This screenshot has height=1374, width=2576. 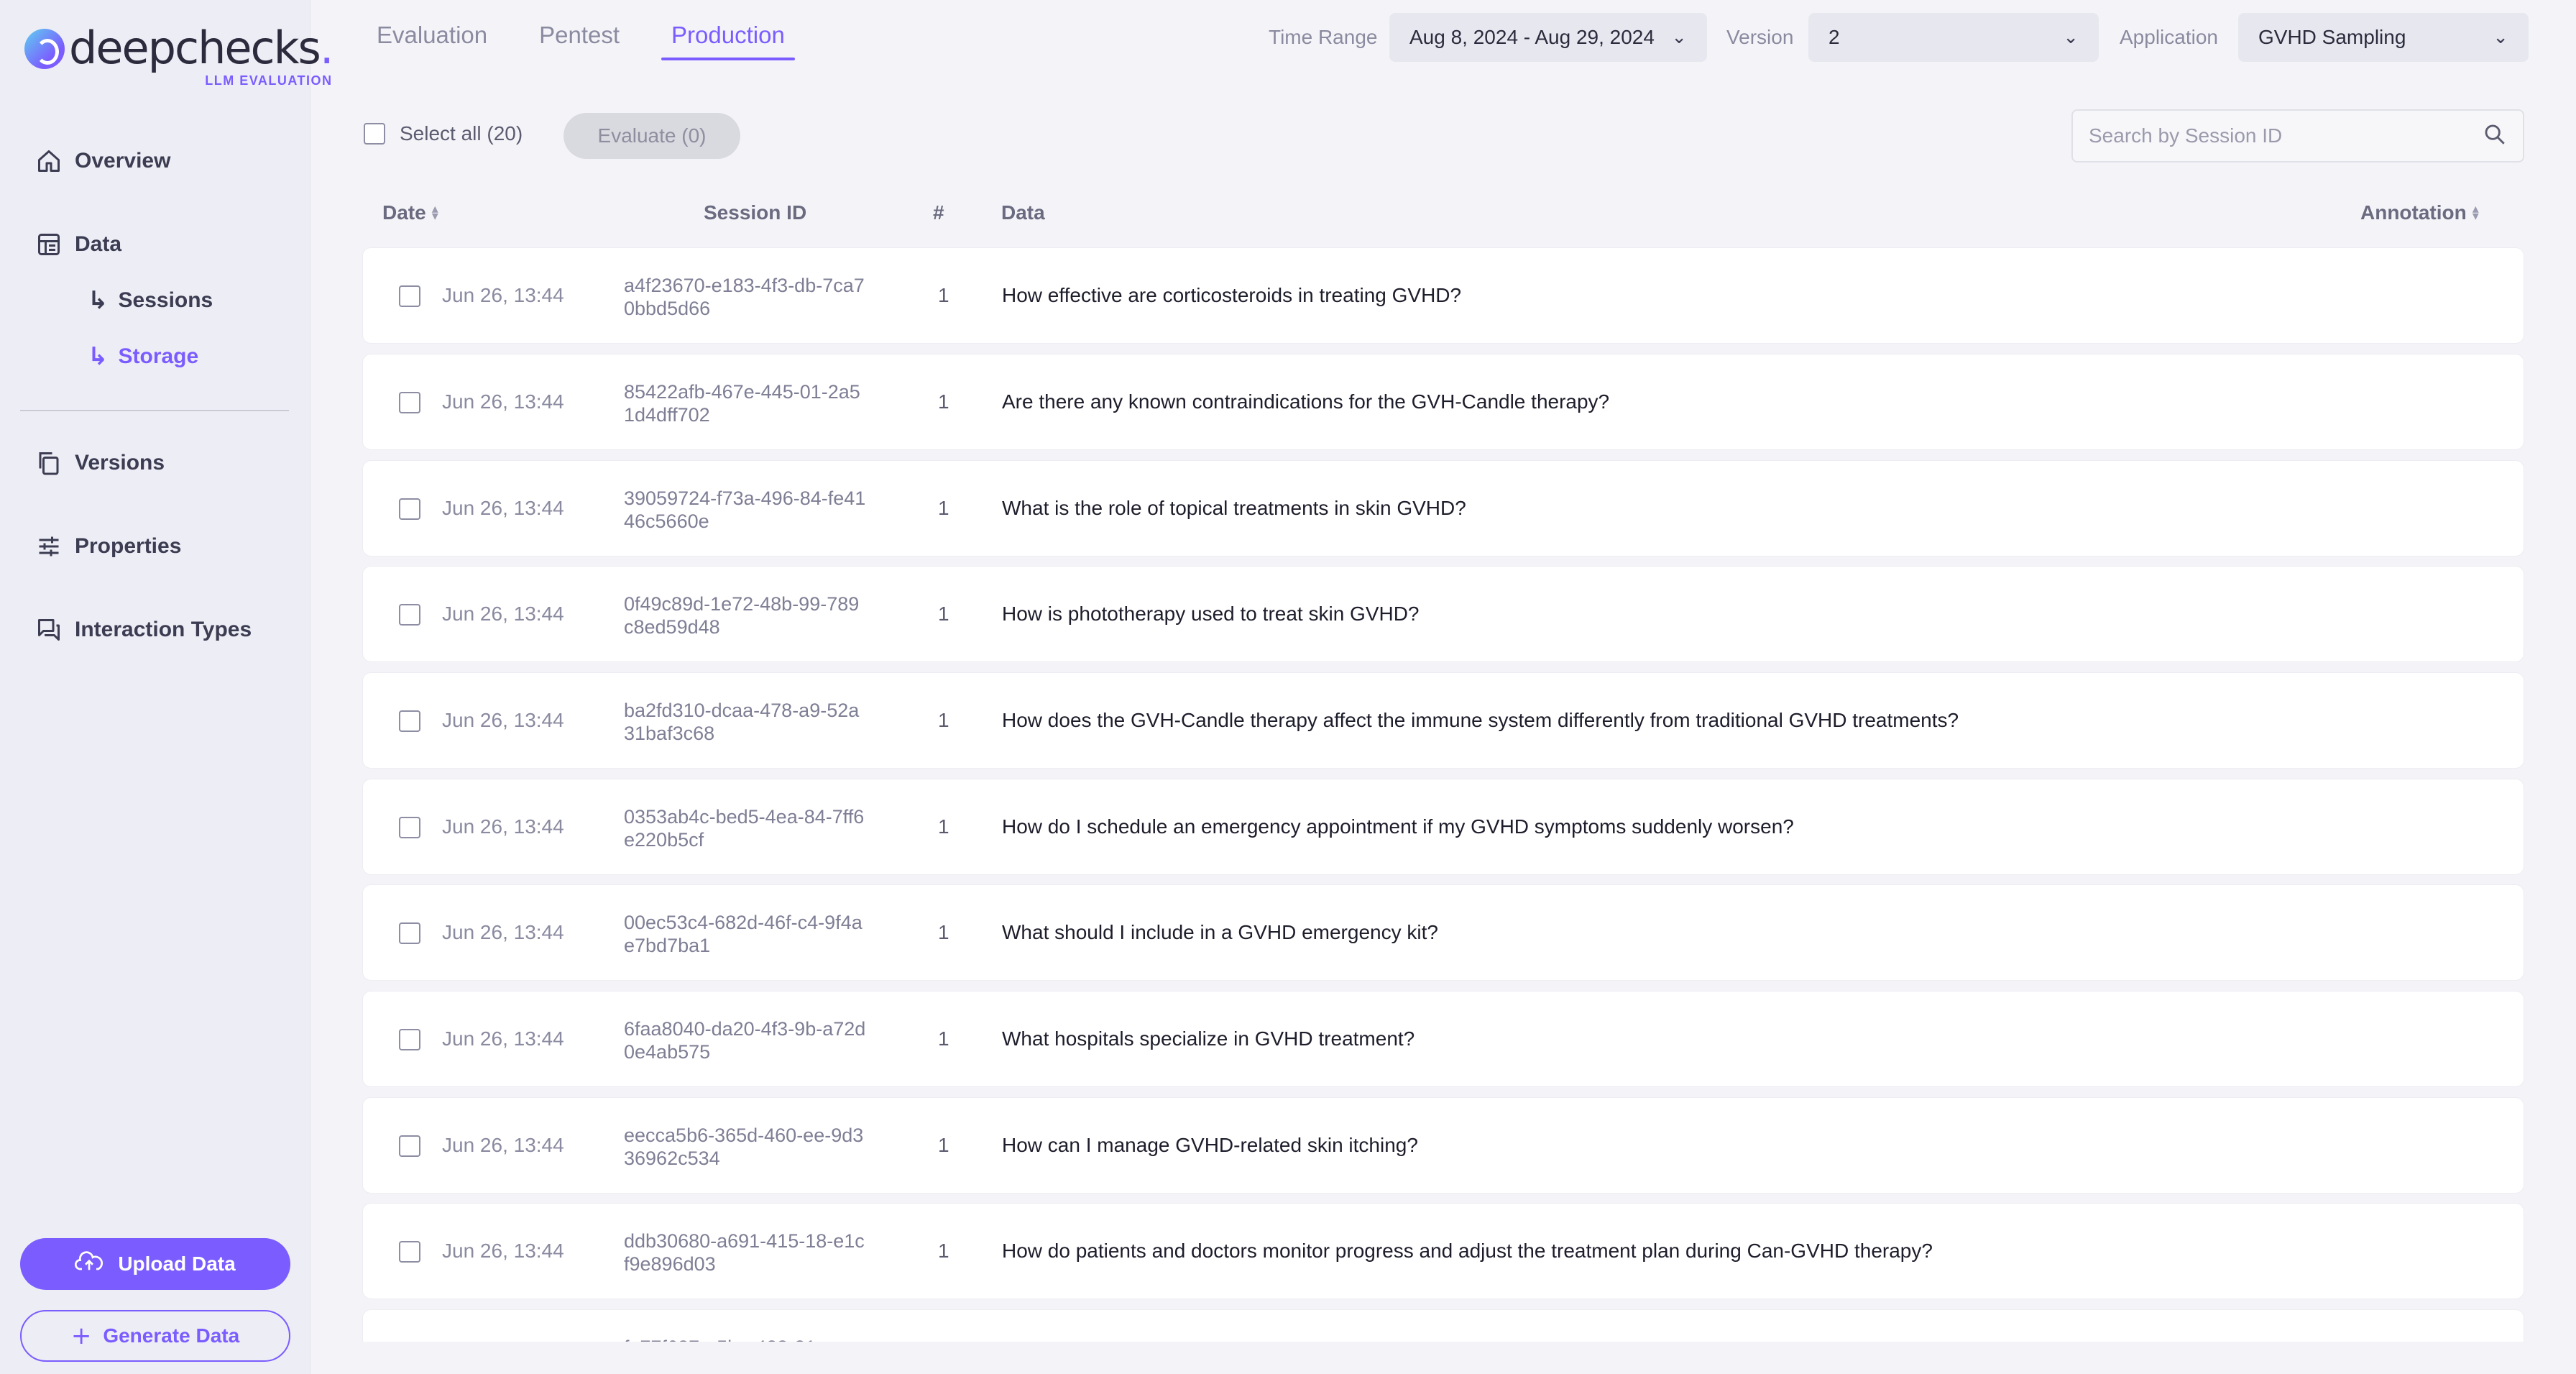 What do you see at coordinates (1532, 37) in the screenshot?
I see `time-range-value: Aug 8, 2024 - Aug 29, 2024` at bounding box center [1532, 37].